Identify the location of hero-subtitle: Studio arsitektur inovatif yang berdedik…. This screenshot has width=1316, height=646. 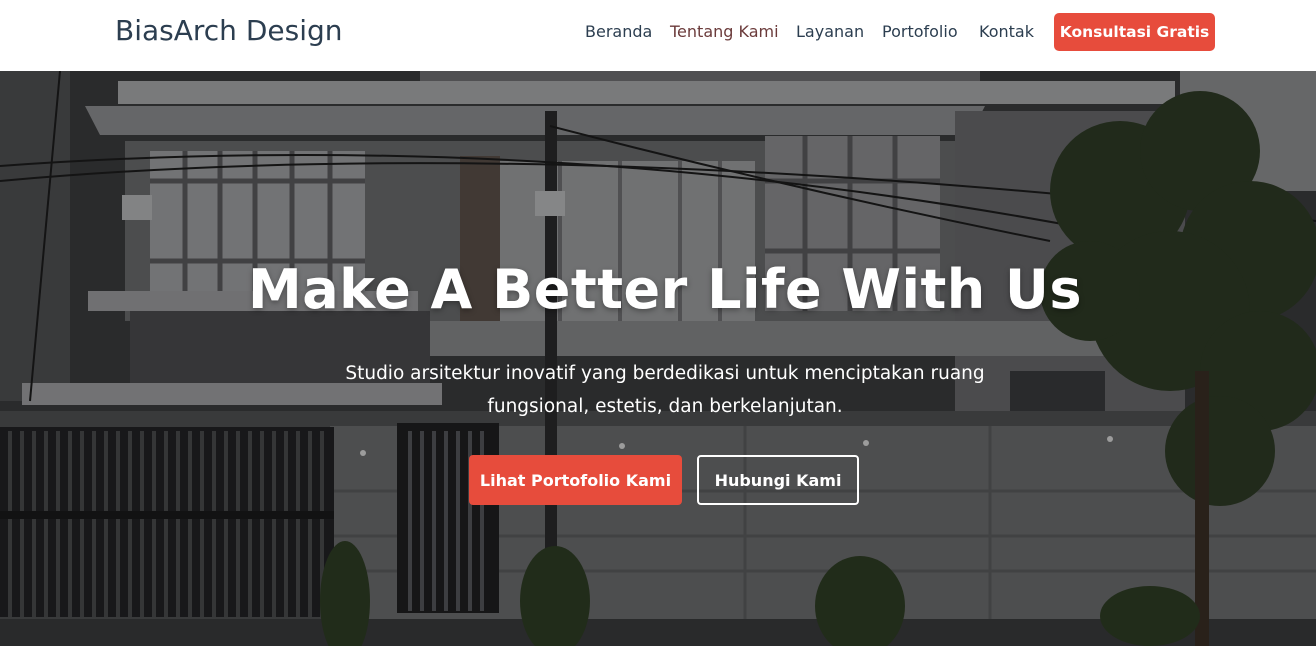
(665, 390).